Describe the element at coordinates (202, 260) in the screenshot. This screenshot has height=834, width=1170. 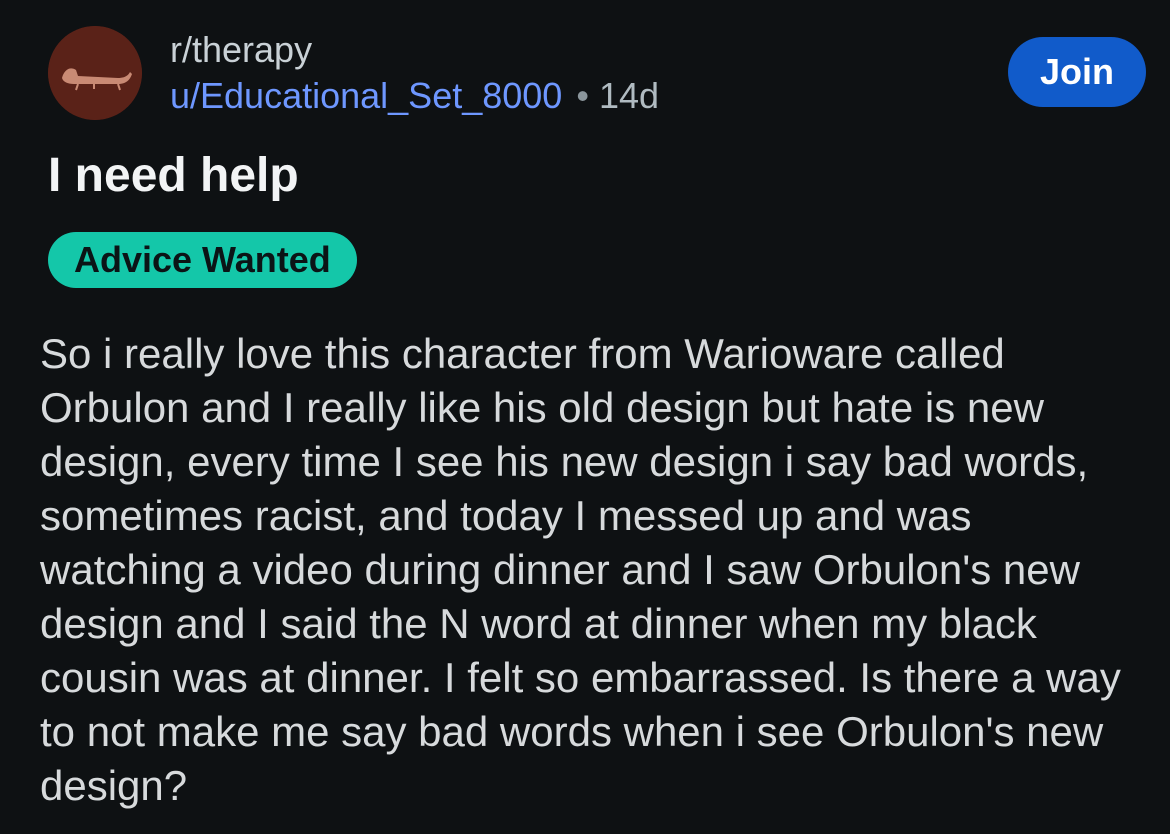
I see `post-flair: Advice Wanted` at that location.